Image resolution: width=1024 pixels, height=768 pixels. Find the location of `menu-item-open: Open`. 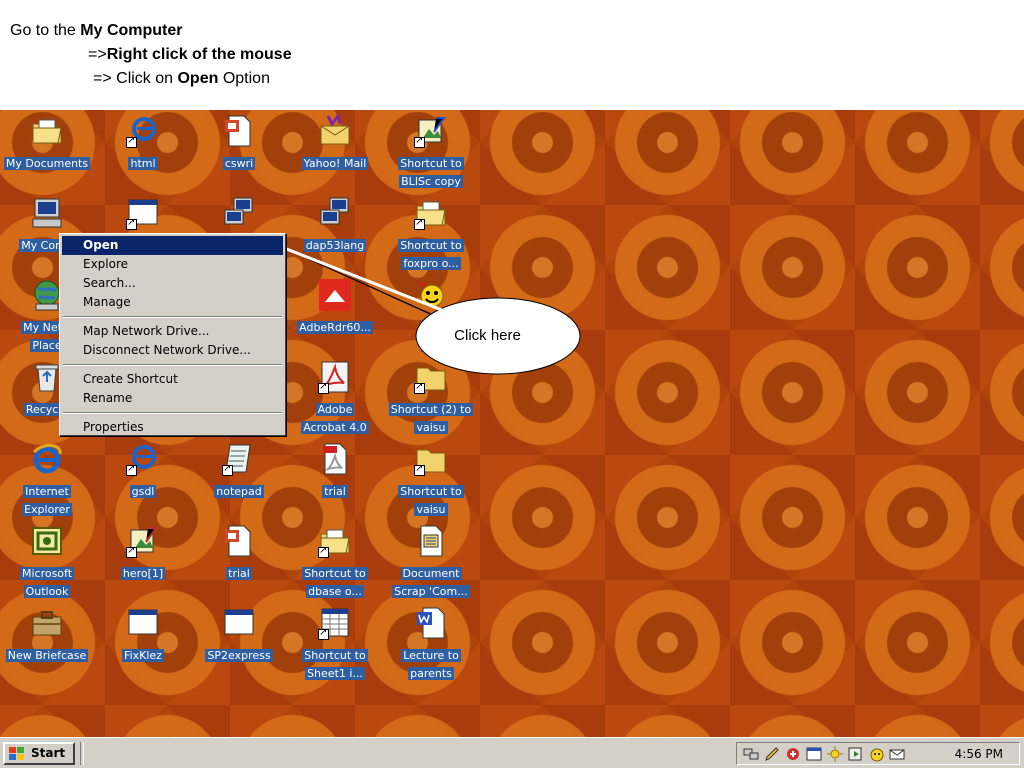

menu-item-open: Open is located at coordinates (172, 245).